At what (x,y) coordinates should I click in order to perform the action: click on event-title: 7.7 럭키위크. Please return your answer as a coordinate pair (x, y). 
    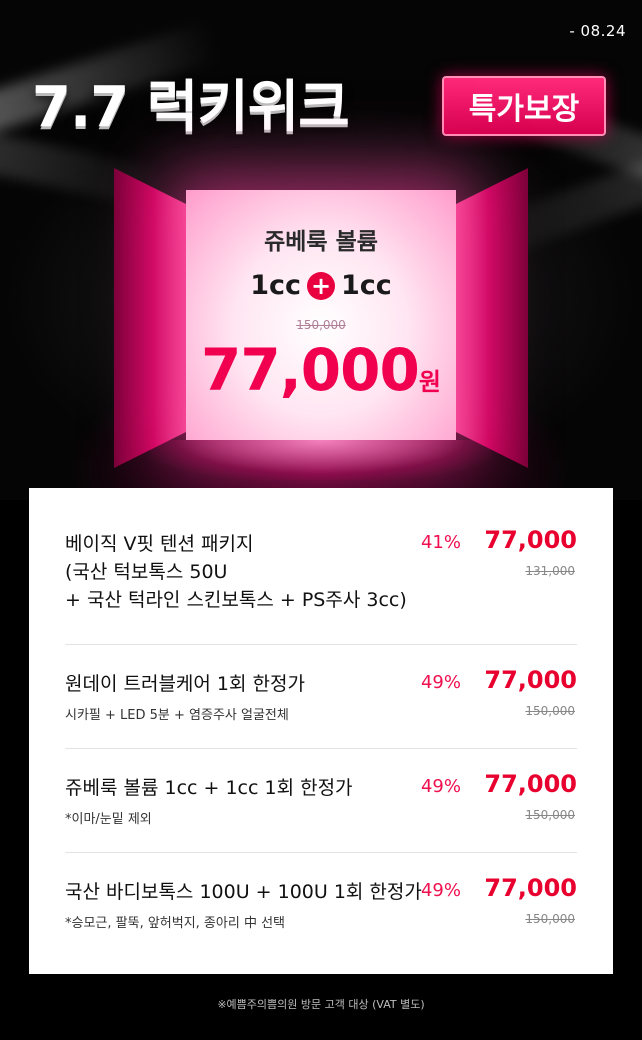
    Looking at the image, I should click on (191, 107).